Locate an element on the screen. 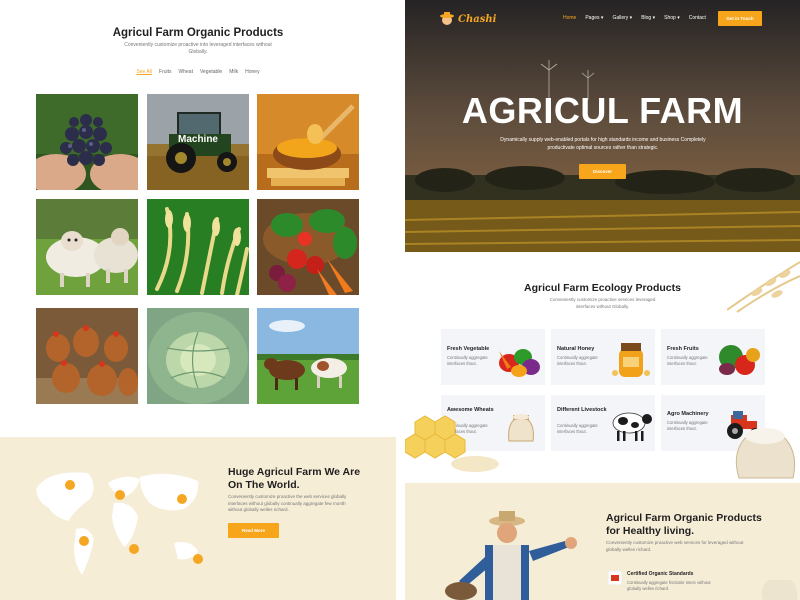 Image resolution: width=800 pixels, height=600 pixels. menu-item-blog: Blog ▾ is located at coordinates (648, 18).